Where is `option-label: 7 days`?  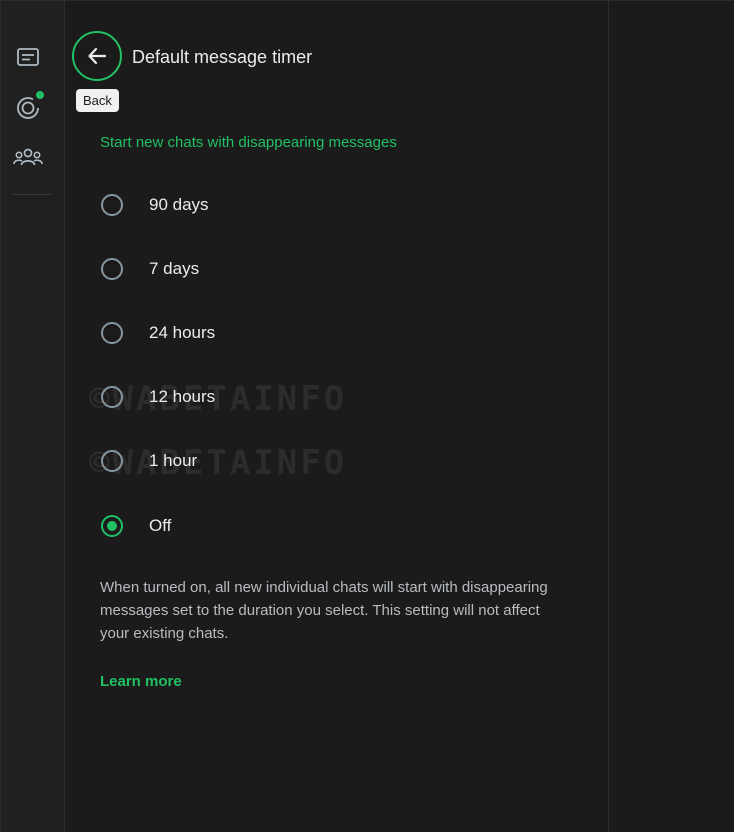
option-label: 7 days is located at coordinates (174, 268).